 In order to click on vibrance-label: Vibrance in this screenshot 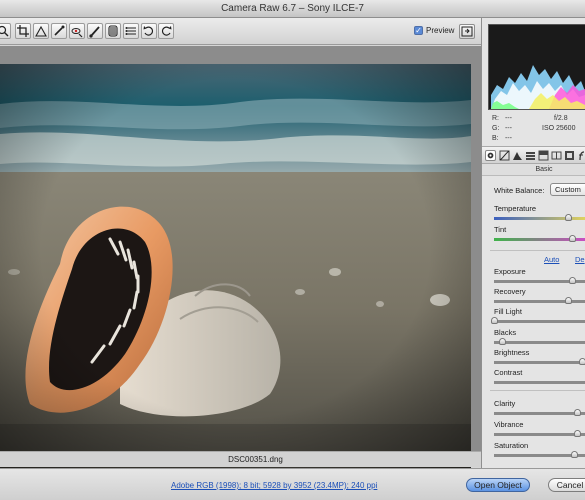, I will do `click(509, 424)`.